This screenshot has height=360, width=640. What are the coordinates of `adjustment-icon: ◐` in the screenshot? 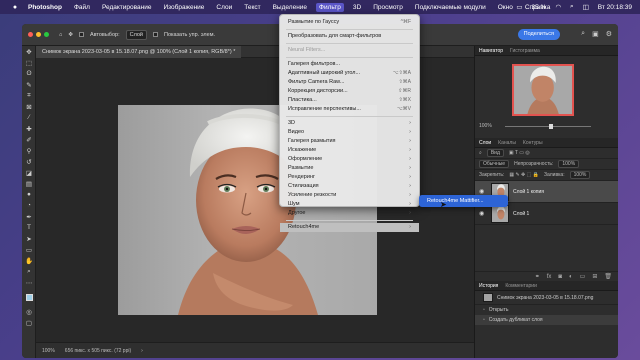 It's located at (571, 277).